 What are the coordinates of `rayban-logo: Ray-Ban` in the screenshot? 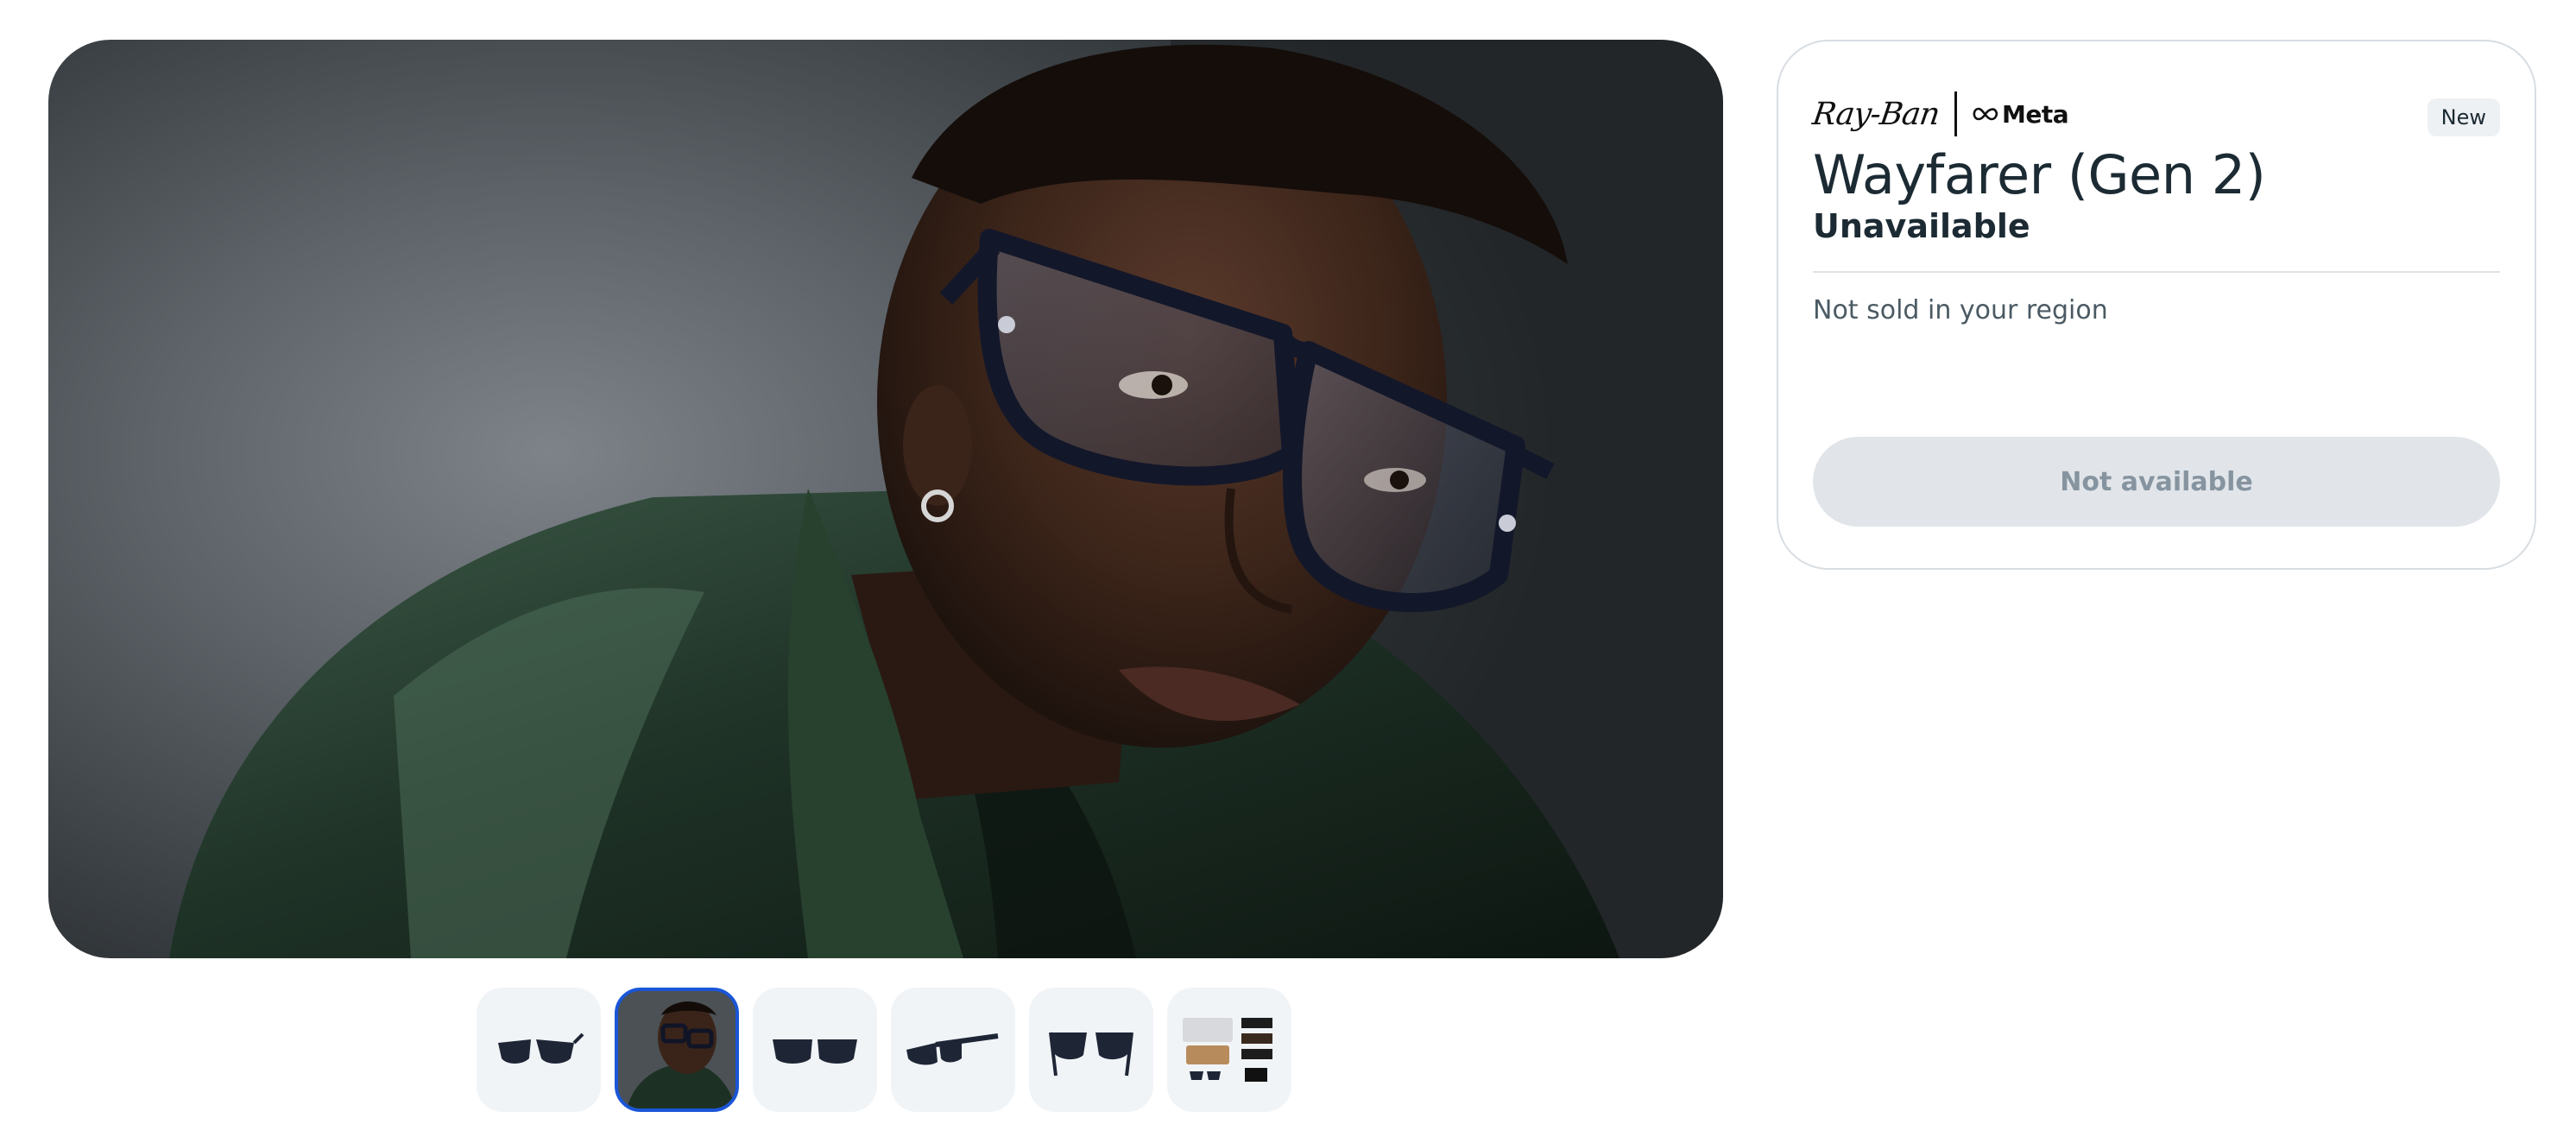 It's located at (1875, 114).